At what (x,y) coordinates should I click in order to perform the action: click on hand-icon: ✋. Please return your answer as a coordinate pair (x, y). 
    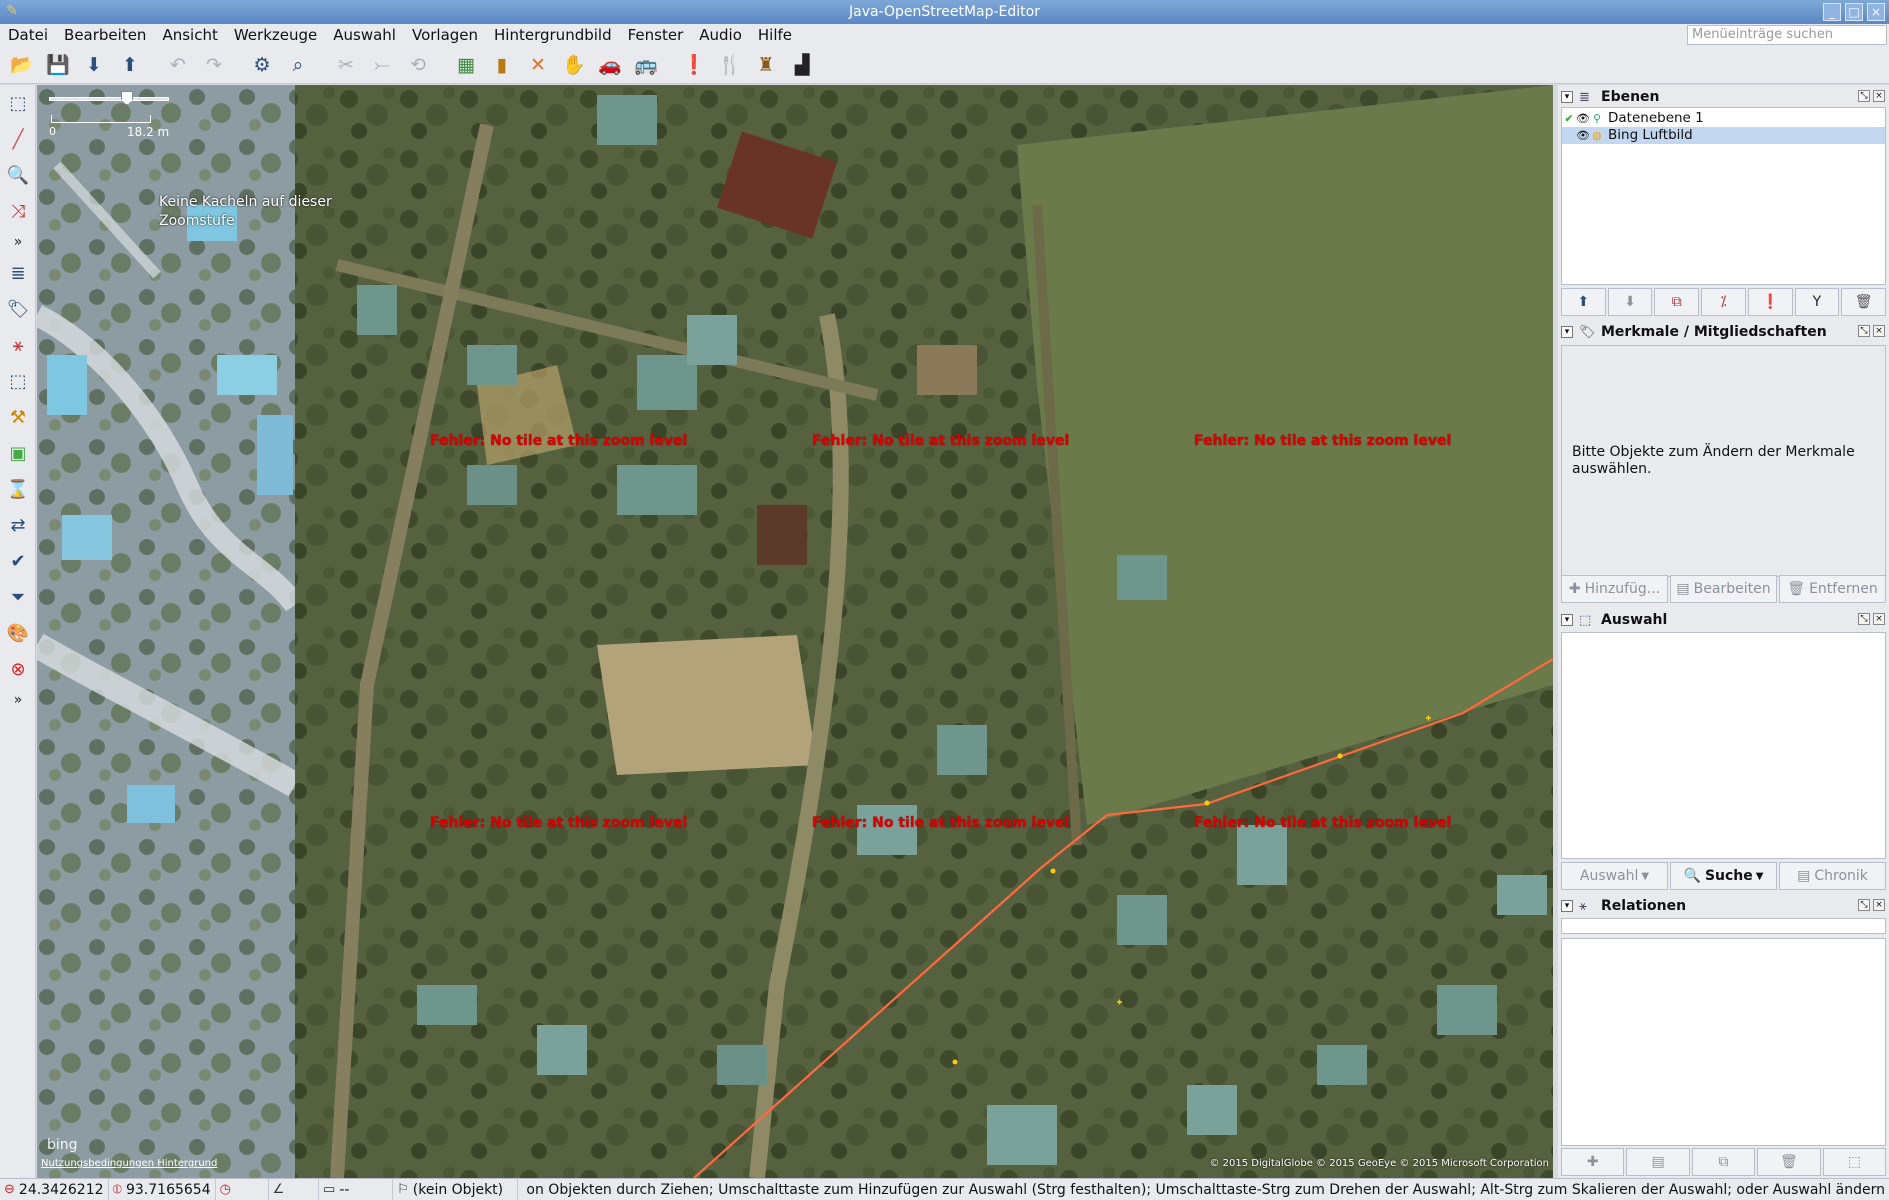
    Looking at the image, I should click on (574, 65).